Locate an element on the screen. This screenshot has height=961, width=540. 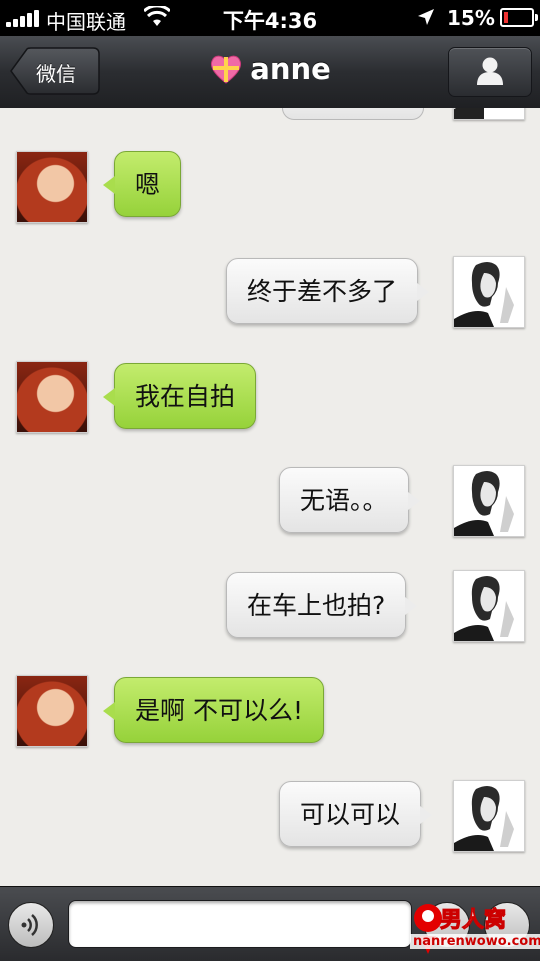
navigation-bar: 微信 anne is located at coordinates (270, 72).